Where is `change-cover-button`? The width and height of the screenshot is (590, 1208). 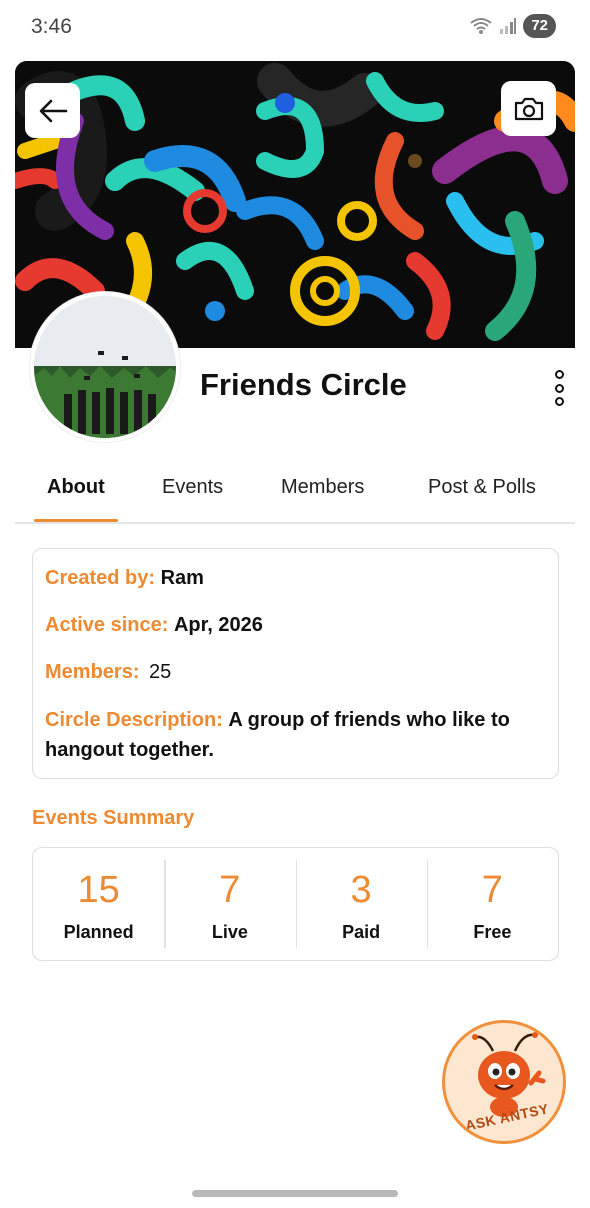
change-cover-button is located at coordinates (528, 108).